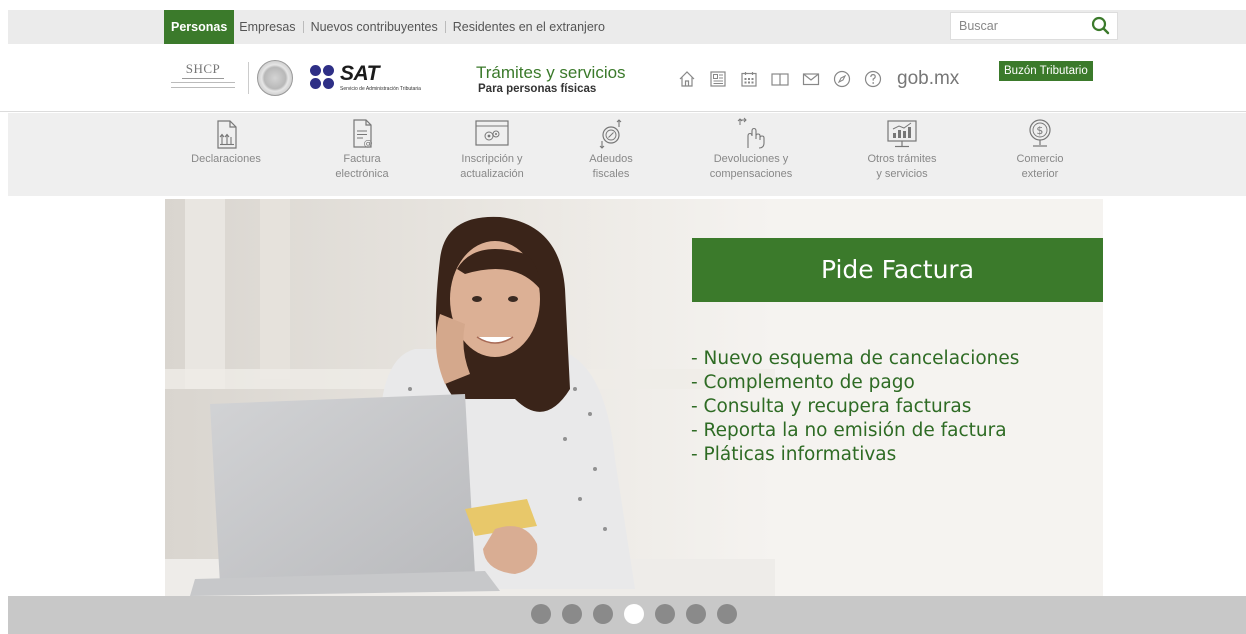 The image size is (1246, 634). Describe the element at coordinates (610, 134) in the screenshot. I see `adeudos-icon` at that location.